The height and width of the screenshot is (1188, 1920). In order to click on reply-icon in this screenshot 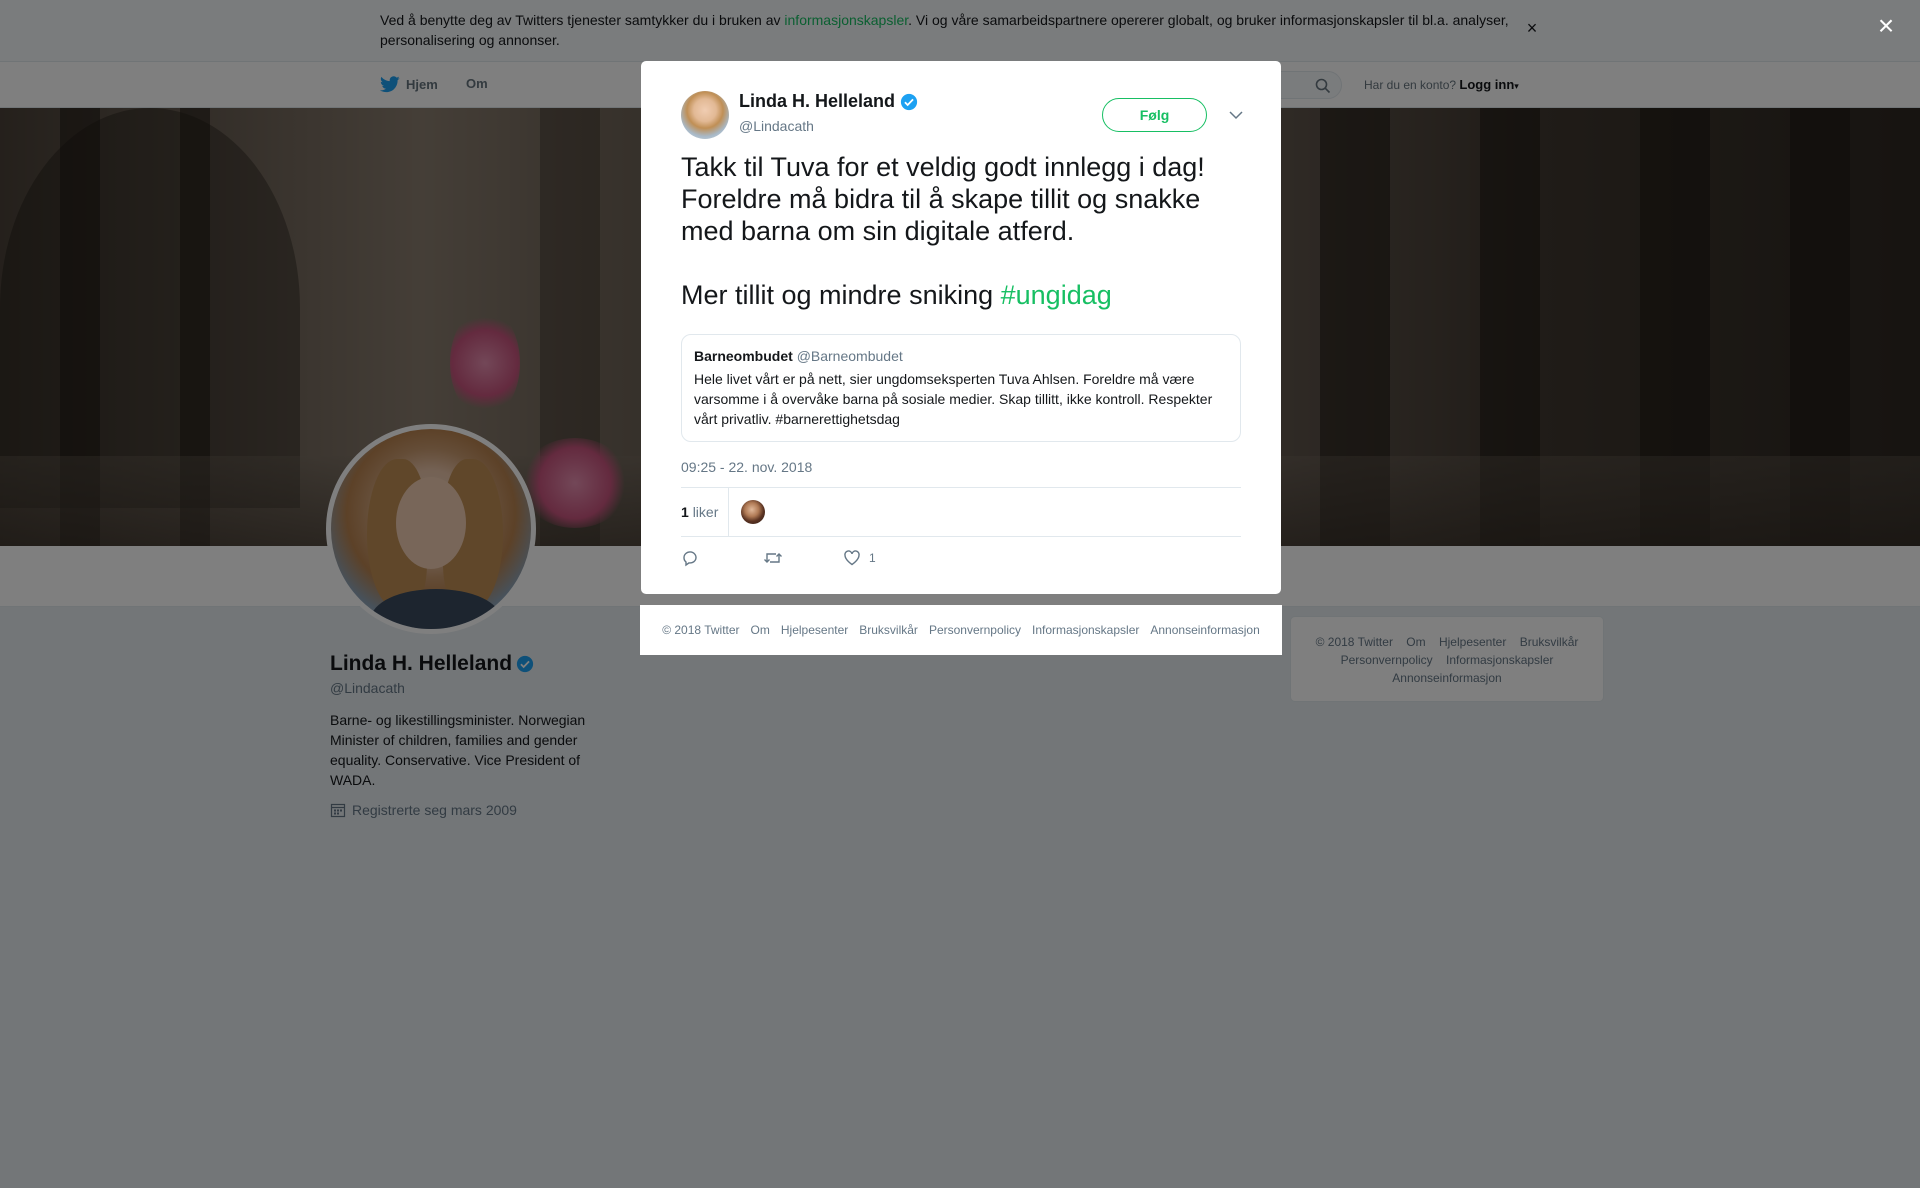, I will do `click(690, 559)`.